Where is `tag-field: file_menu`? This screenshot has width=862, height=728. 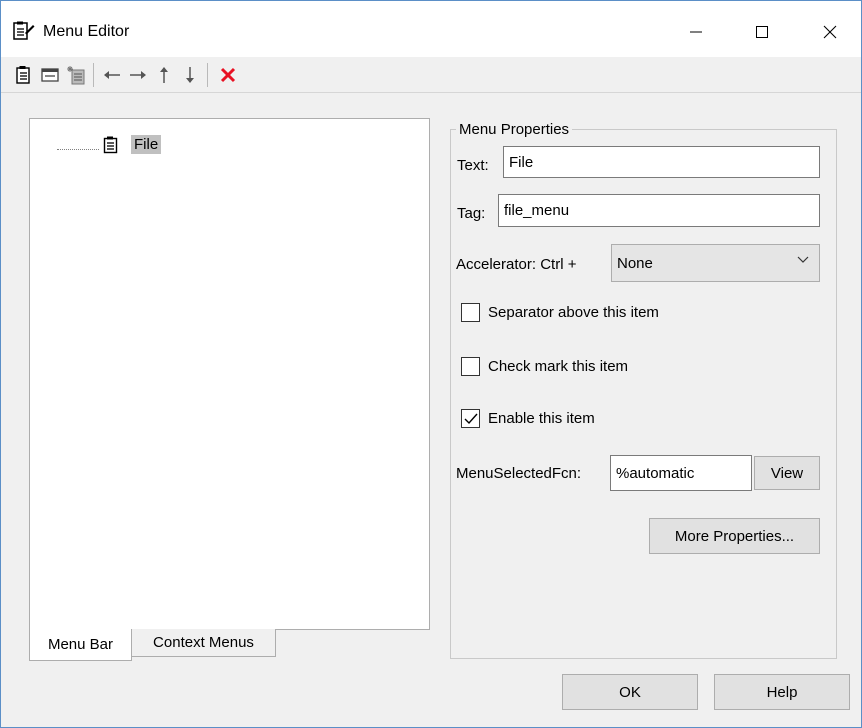
tag-field: file_menu is located at coordinates (659, 210).